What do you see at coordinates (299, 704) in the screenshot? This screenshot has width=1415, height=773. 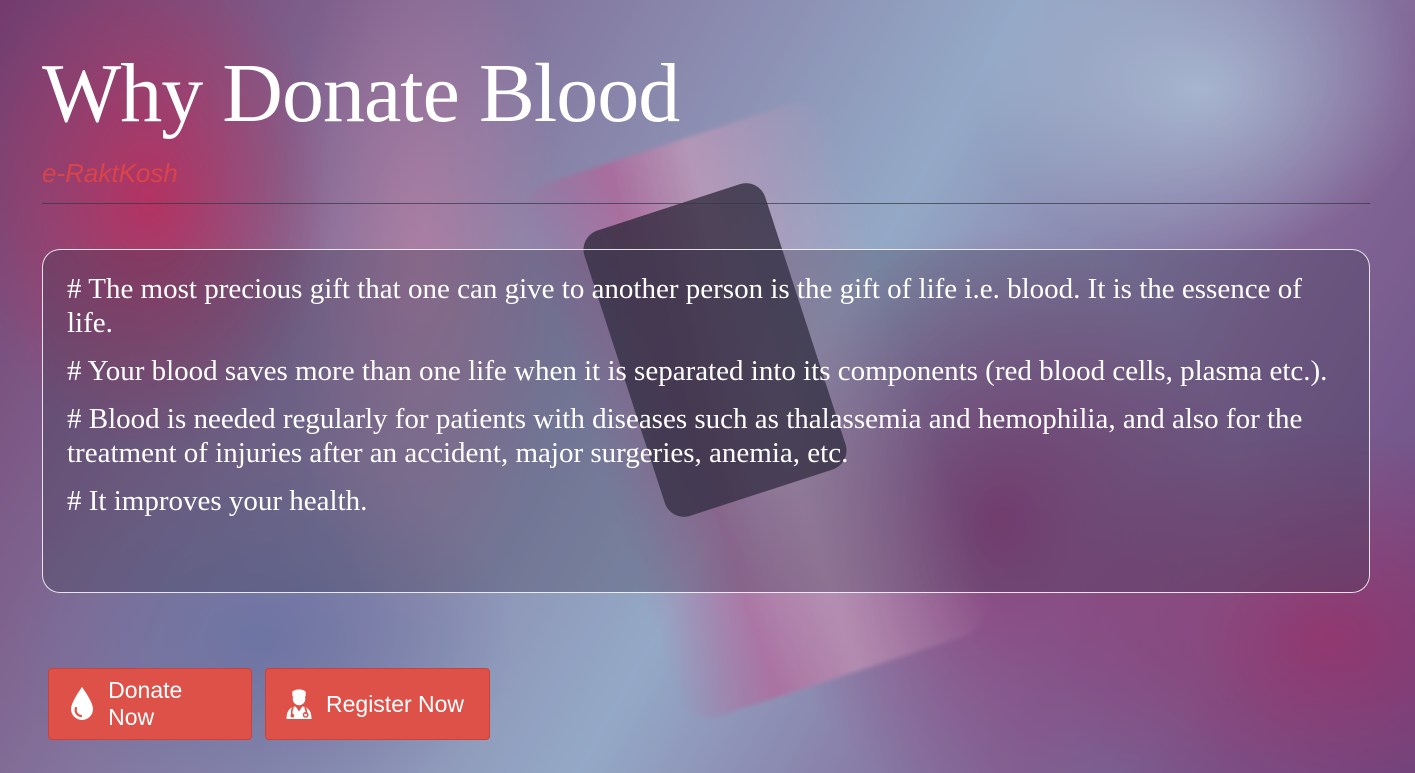 I see `user-doctor-icon` at bounding box center [299, 704].